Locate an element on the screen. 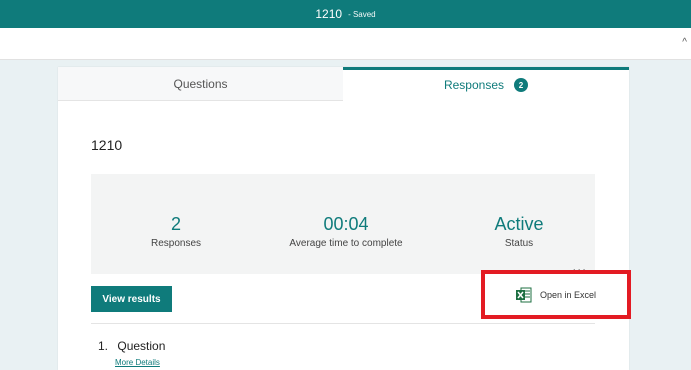  response-count-badge: 2 is located at coordinates (521, 85).